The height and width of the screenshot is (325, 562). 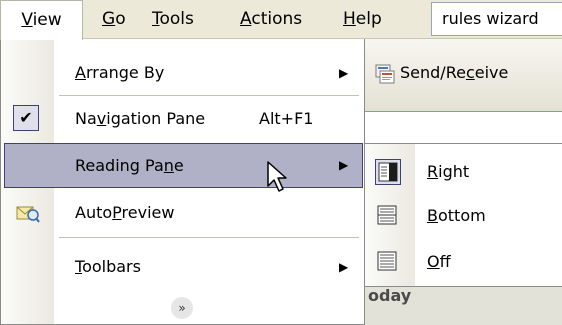 What do you see at coordinates (368, 19) in the screenshot?
I see `menu-help-label: elp` at bounding box center [368, 19].